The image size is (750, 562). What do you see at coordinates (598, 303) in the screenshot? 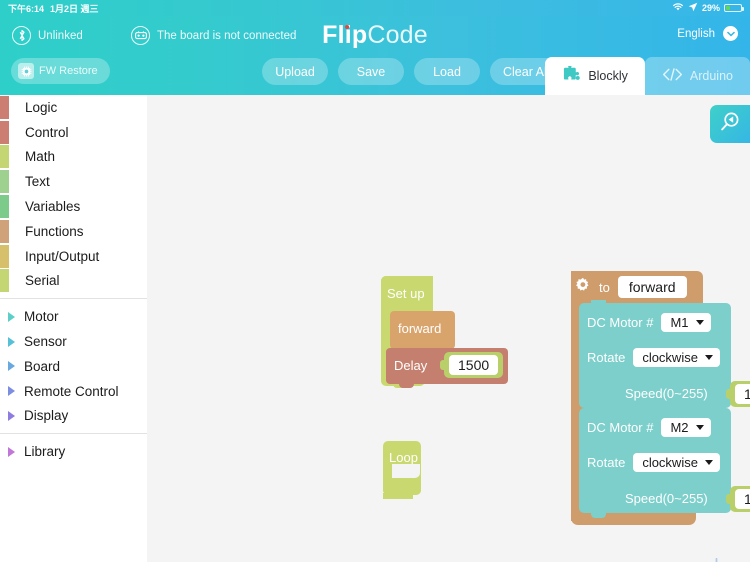
I see `block-dc-motor-1-notch` at bounding box center [598, 303].